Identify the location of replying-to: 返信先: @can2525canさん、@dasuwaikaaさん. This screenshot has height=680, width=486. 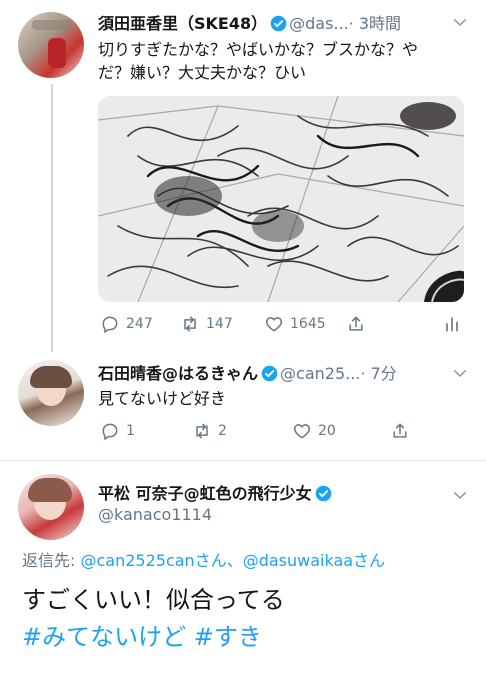
(203, 559).